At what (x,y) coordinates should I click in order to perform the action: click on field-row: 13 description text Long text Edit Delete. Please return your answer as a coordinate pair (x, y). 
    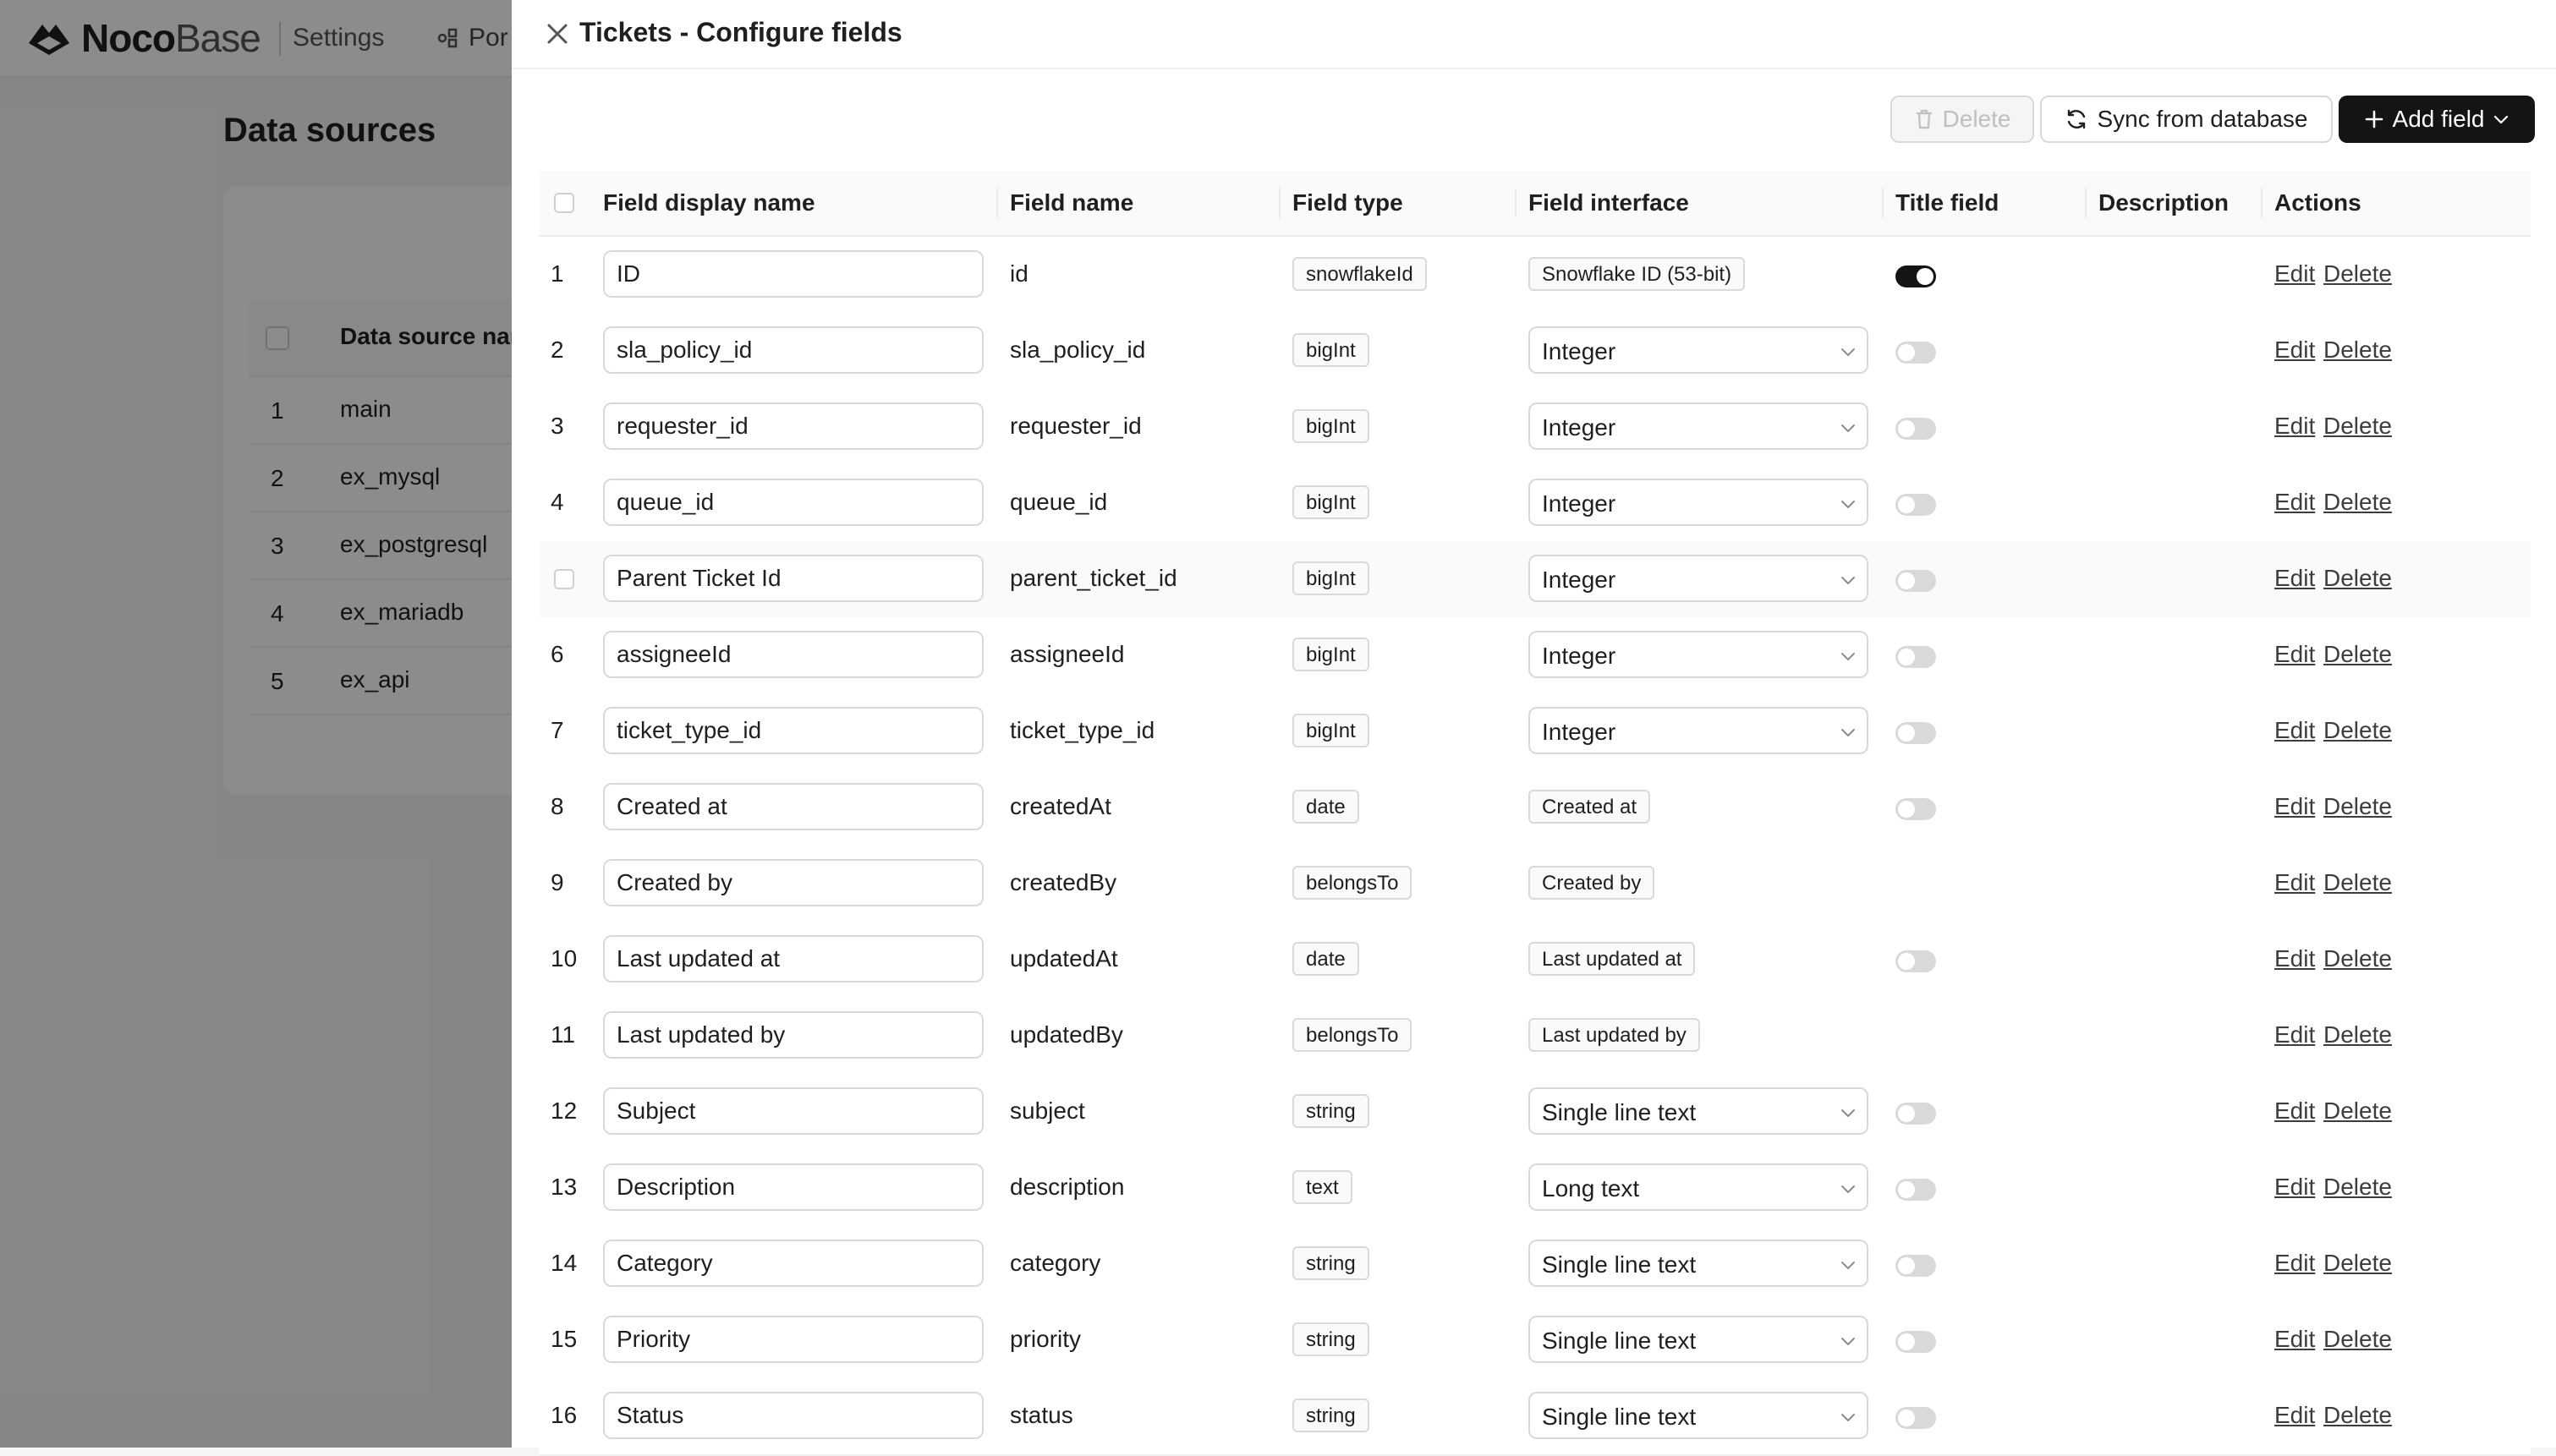
    Looking at the image, I should click on (1535, 1189).